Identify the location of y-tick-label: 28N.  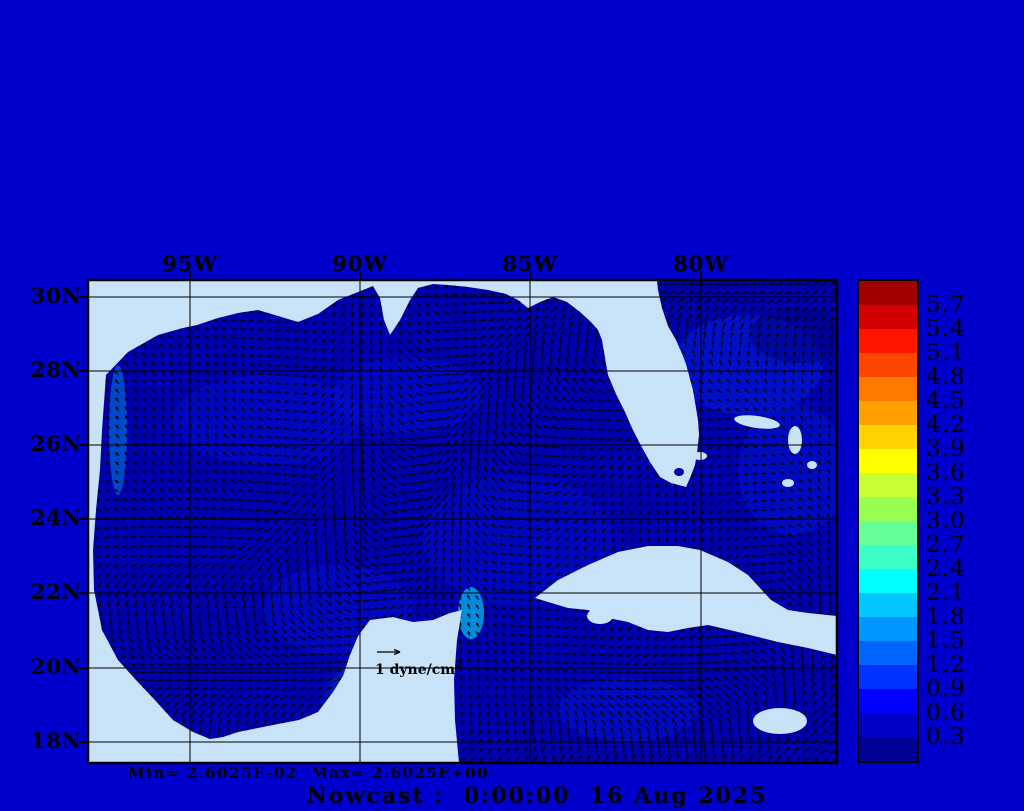
(56, 369).